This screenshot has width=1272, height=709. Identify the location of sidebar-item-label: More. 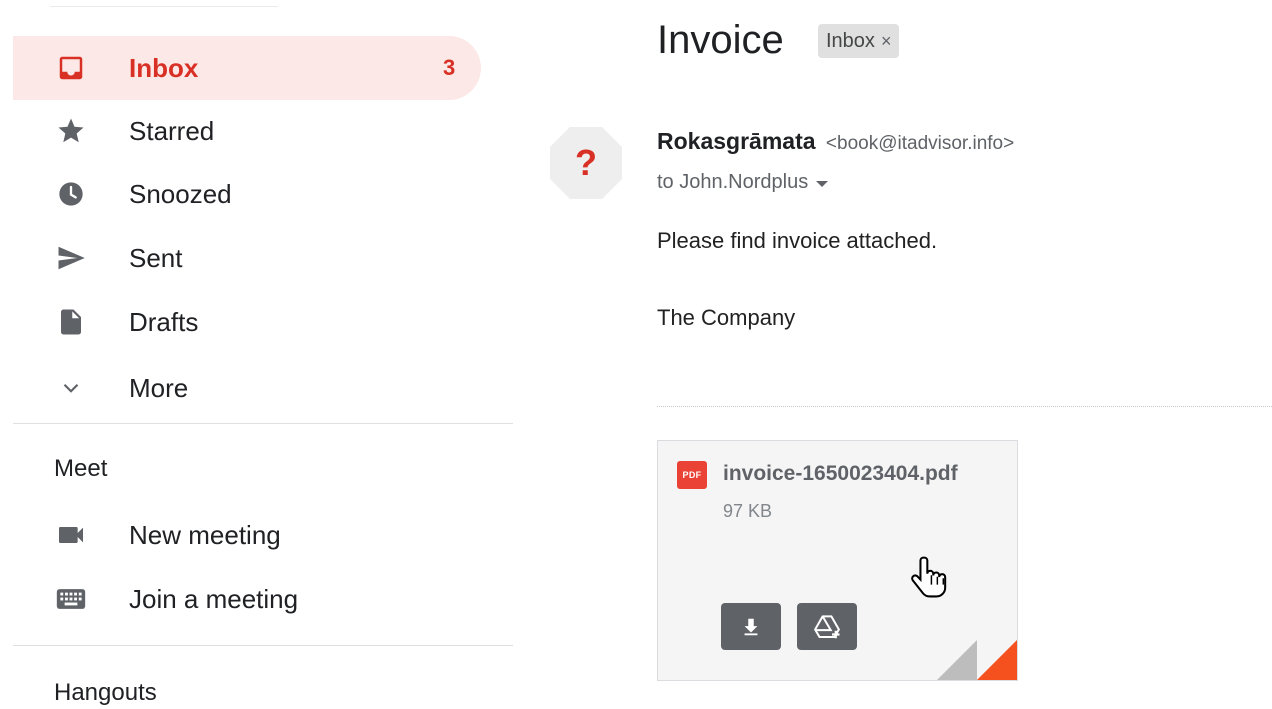
(159, 387).